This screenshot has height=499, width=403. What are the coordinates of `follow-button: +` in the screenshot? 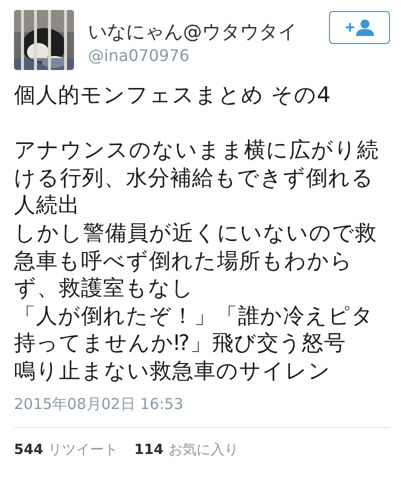 It's located at (359, 27).